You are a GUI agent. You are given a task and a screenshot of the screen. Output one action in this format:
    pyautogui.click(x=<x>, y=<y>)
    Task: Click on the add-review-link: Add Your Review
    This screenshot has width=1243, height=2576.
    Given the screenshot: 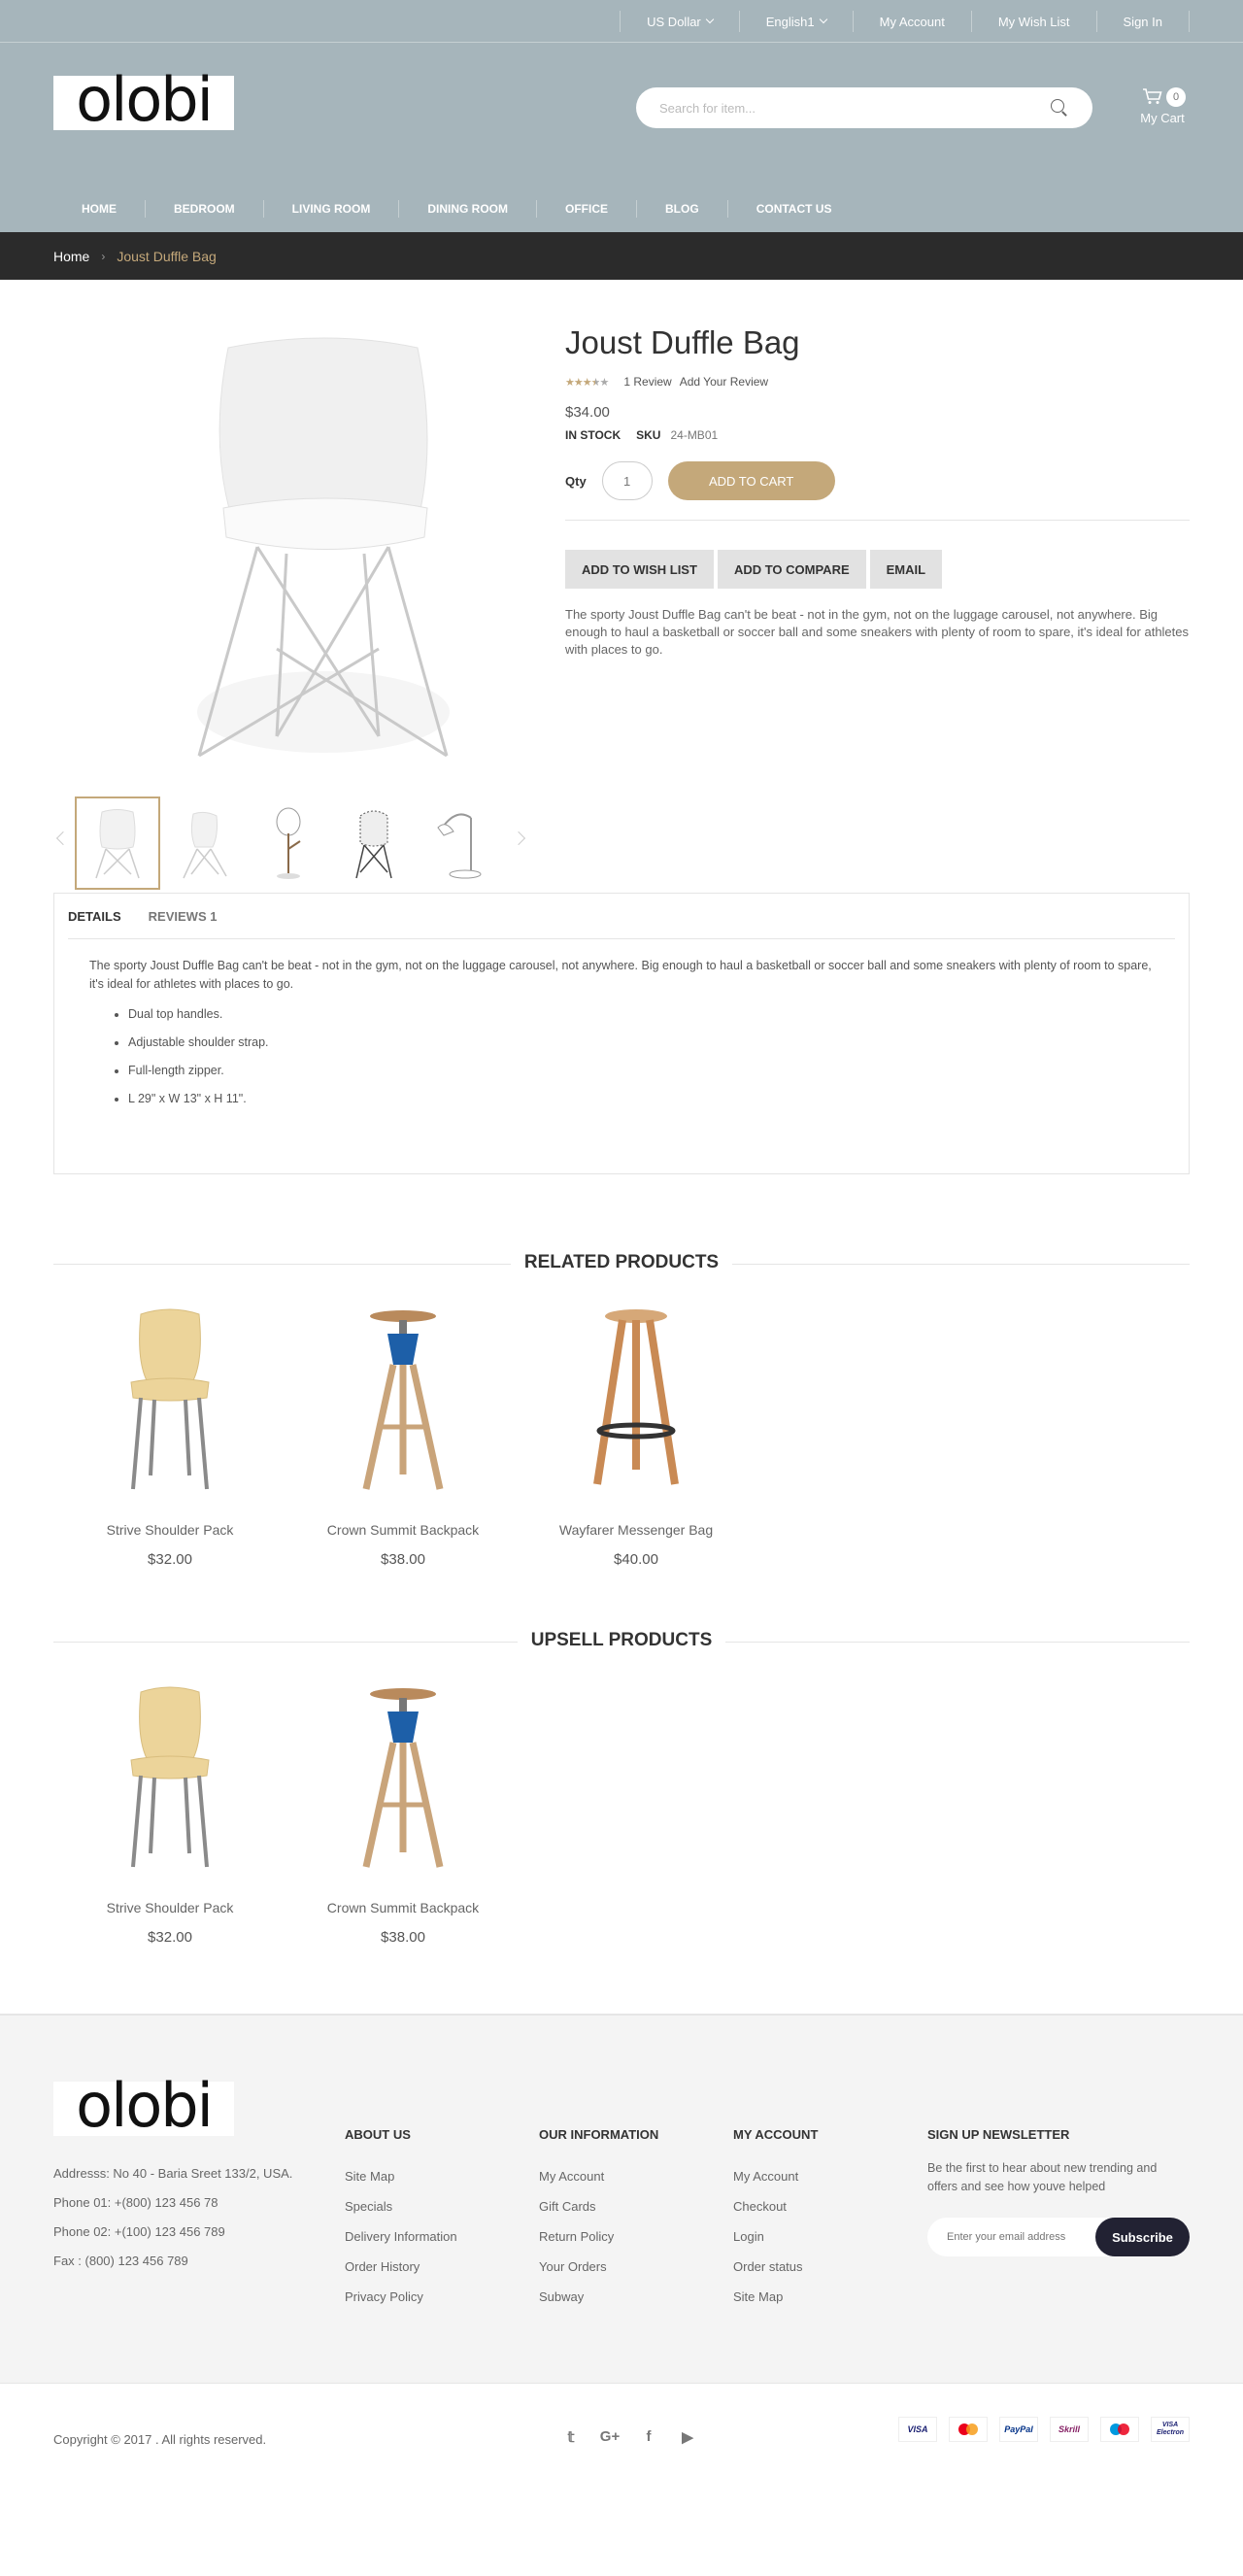 What is the action you would take?
    pyautogui.click(x=724, y=382)
    